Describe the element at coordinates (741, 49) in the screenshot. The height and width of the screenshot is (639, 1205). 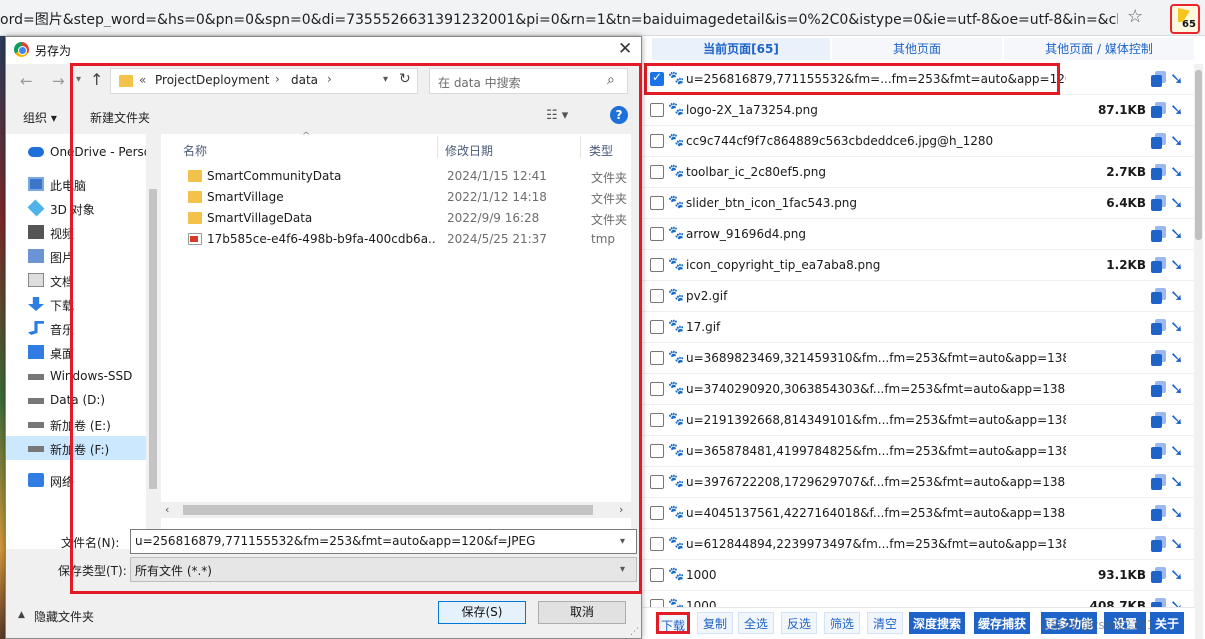
I see `tab-current-page: 当前页面[65]` at that location.